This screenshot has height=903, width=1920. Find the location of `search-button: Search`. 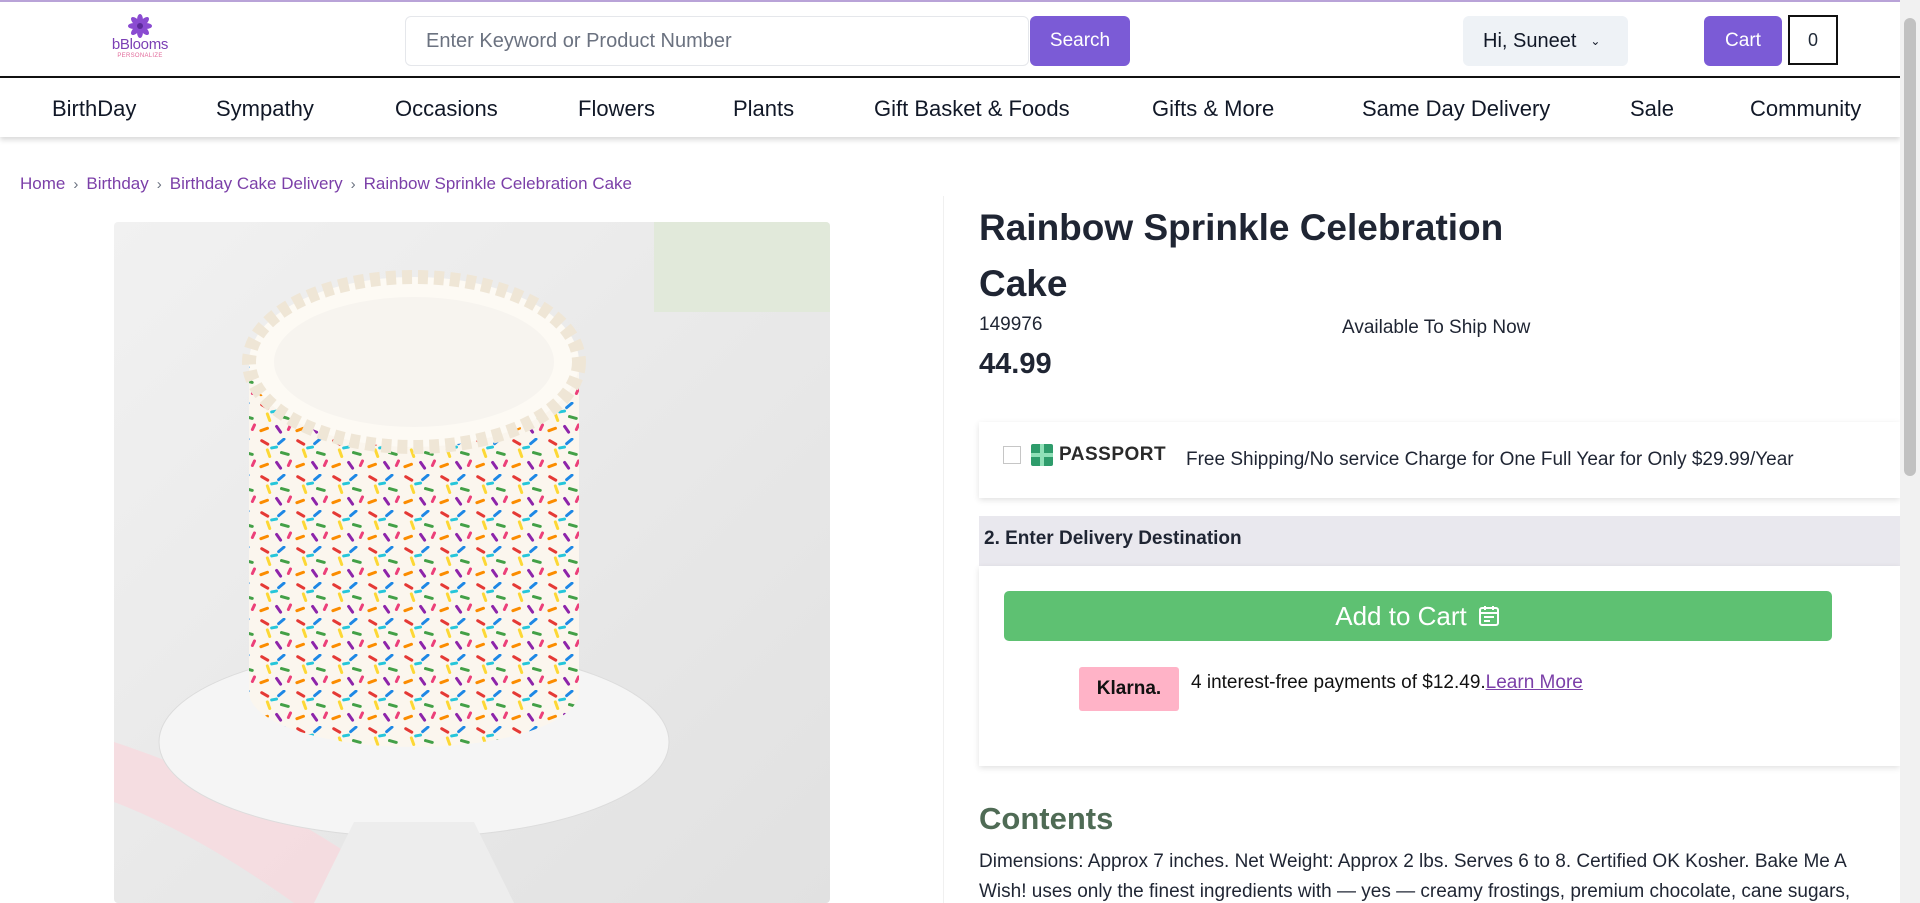

search-button: Search is located at coordinates (1080, 41).